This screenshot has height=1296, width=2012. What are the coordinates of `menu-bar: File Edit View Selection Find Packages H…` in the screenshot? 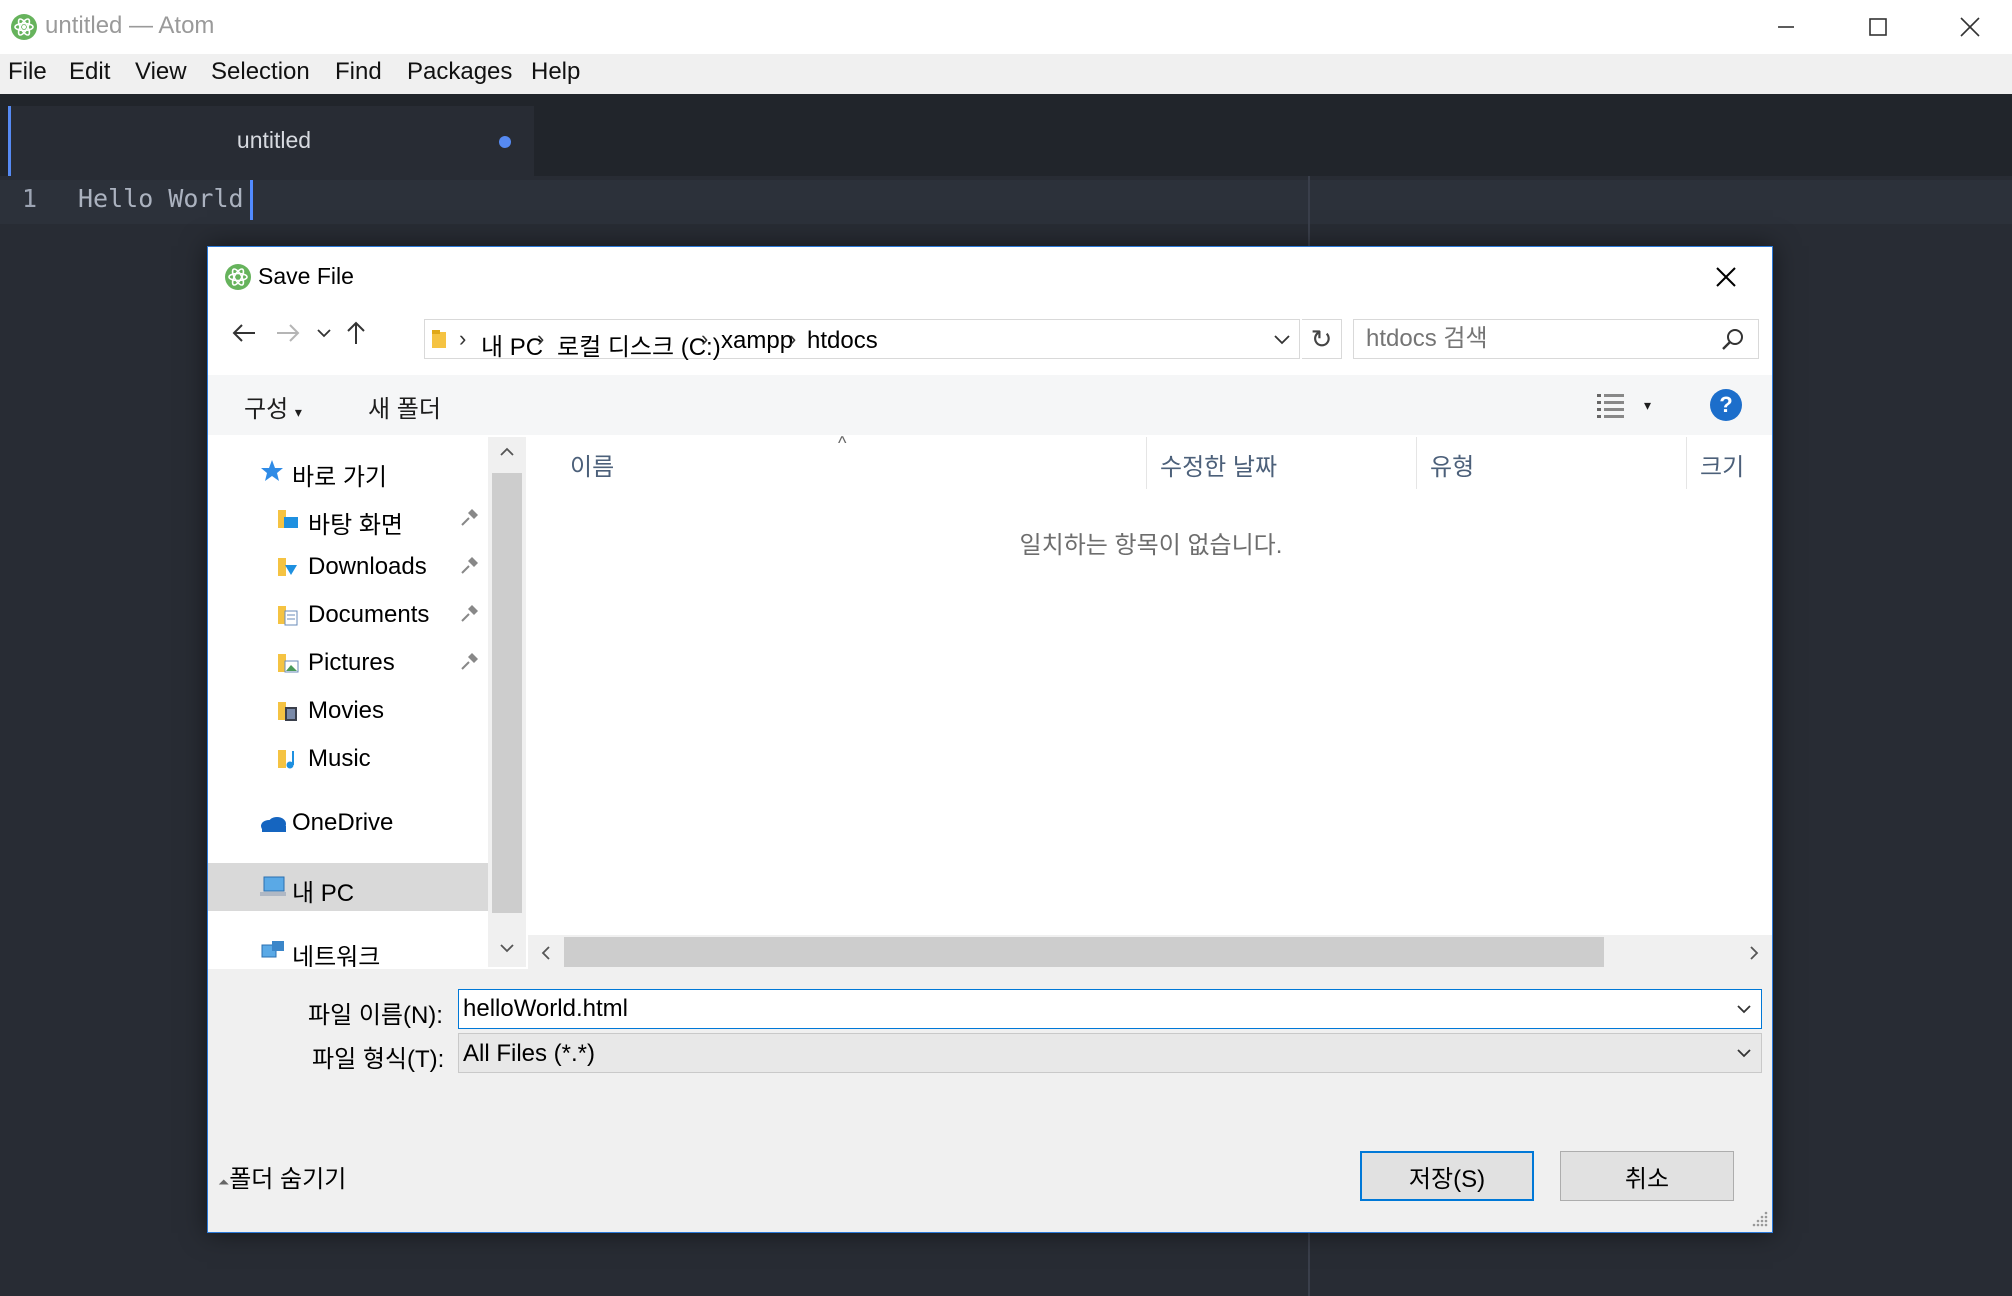 It's located at (1006, 74).